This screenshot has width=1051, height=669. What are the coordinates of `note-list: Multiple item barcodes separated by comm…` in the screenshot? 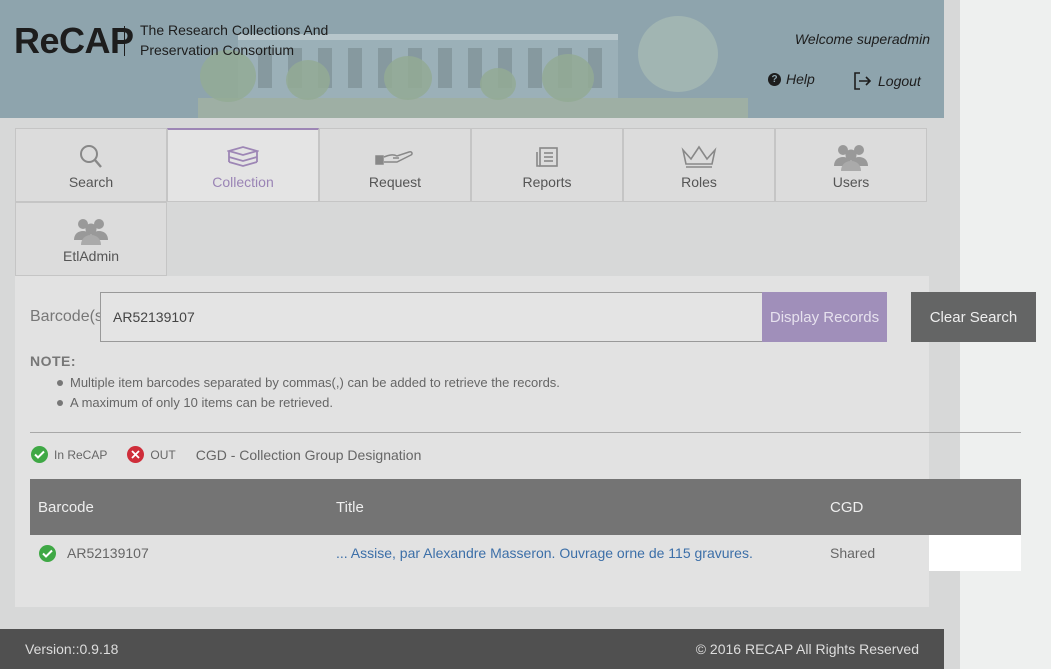 It's located at (308, 393).